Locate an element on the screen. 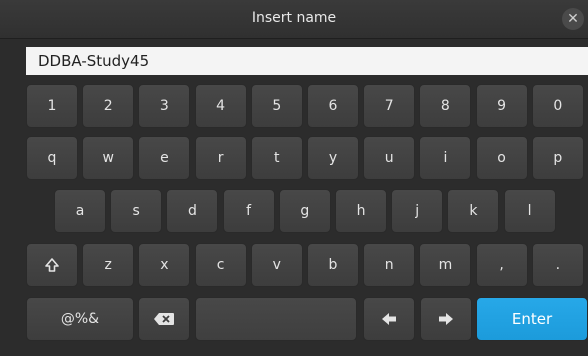 The width and height of the screenshot is (588, 356). key-d: d is located at coordinates (192, 211).